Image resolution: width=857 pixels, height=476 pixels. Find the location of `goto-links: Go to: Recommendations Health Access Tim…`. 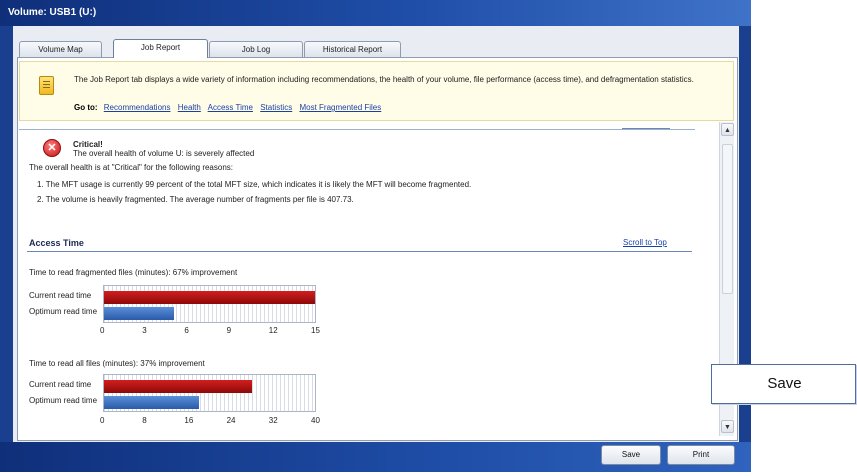

goto-links: Go to: Recommendations Health Access Tim… is located at coordinates (230, 107).